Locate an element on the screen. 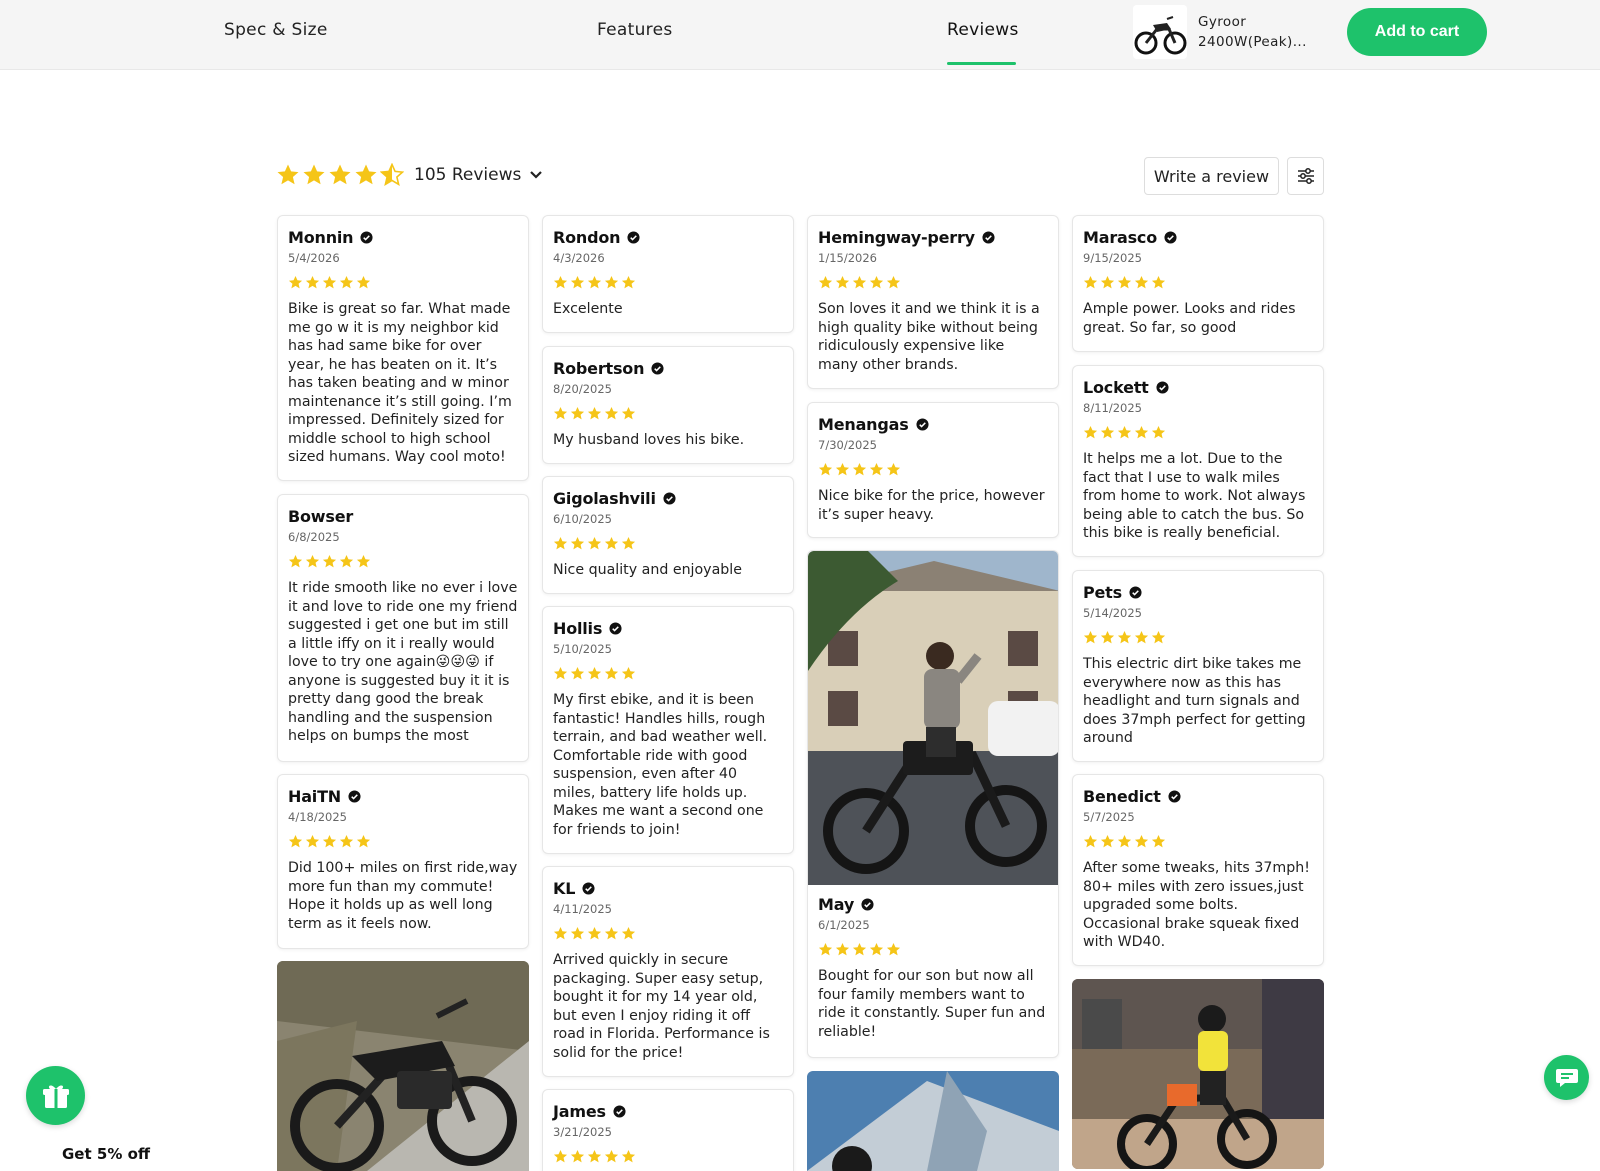  rating-summary: 105 Reviews is located at coordinates (409, 175).